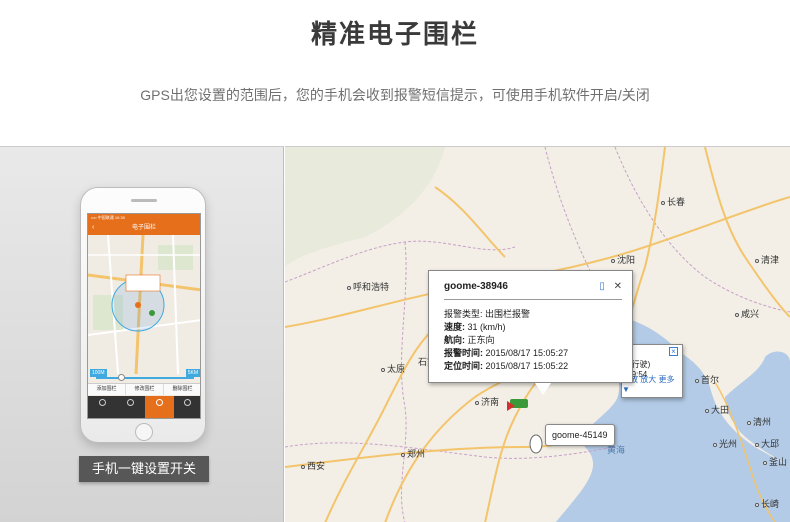 This screenshot has width=790, height=522. I want to click on city-qingzhou: 清州, so click(759, 421).